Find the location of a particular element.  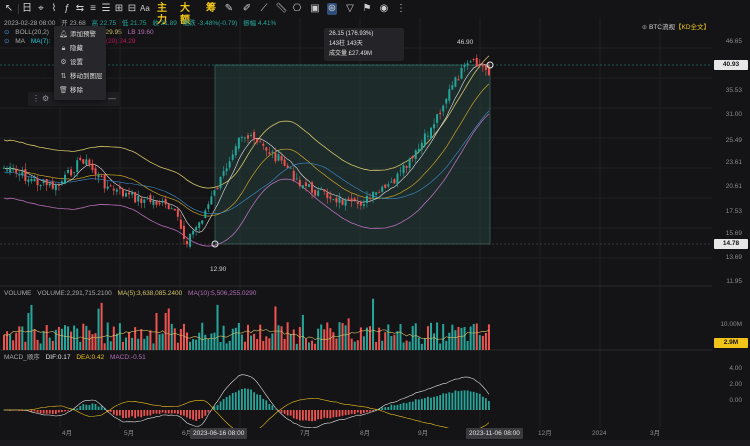

layout-icon: ⊞ is located at coordinates (119, 9).